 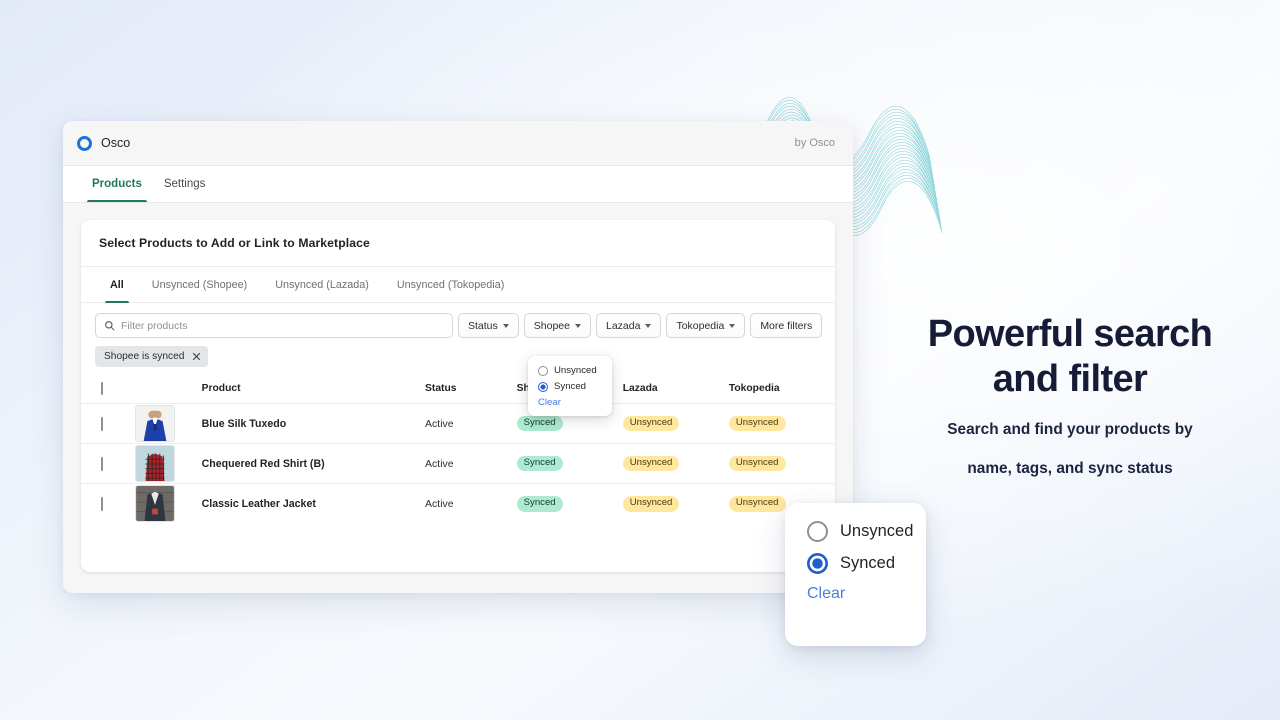 I want to click on product-name: Classic Leather Jacket, so click(x=258, y=503).